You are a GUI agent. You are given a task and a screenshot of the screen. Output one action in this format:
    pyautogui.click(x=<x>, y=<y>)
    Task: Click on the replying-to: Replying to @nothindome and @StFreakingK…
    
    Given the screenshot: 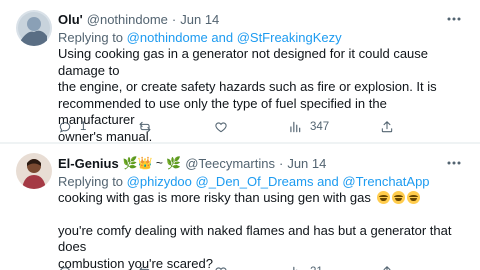 What is the action you would take?
    pyautogui.click(x=262, y=37)
    